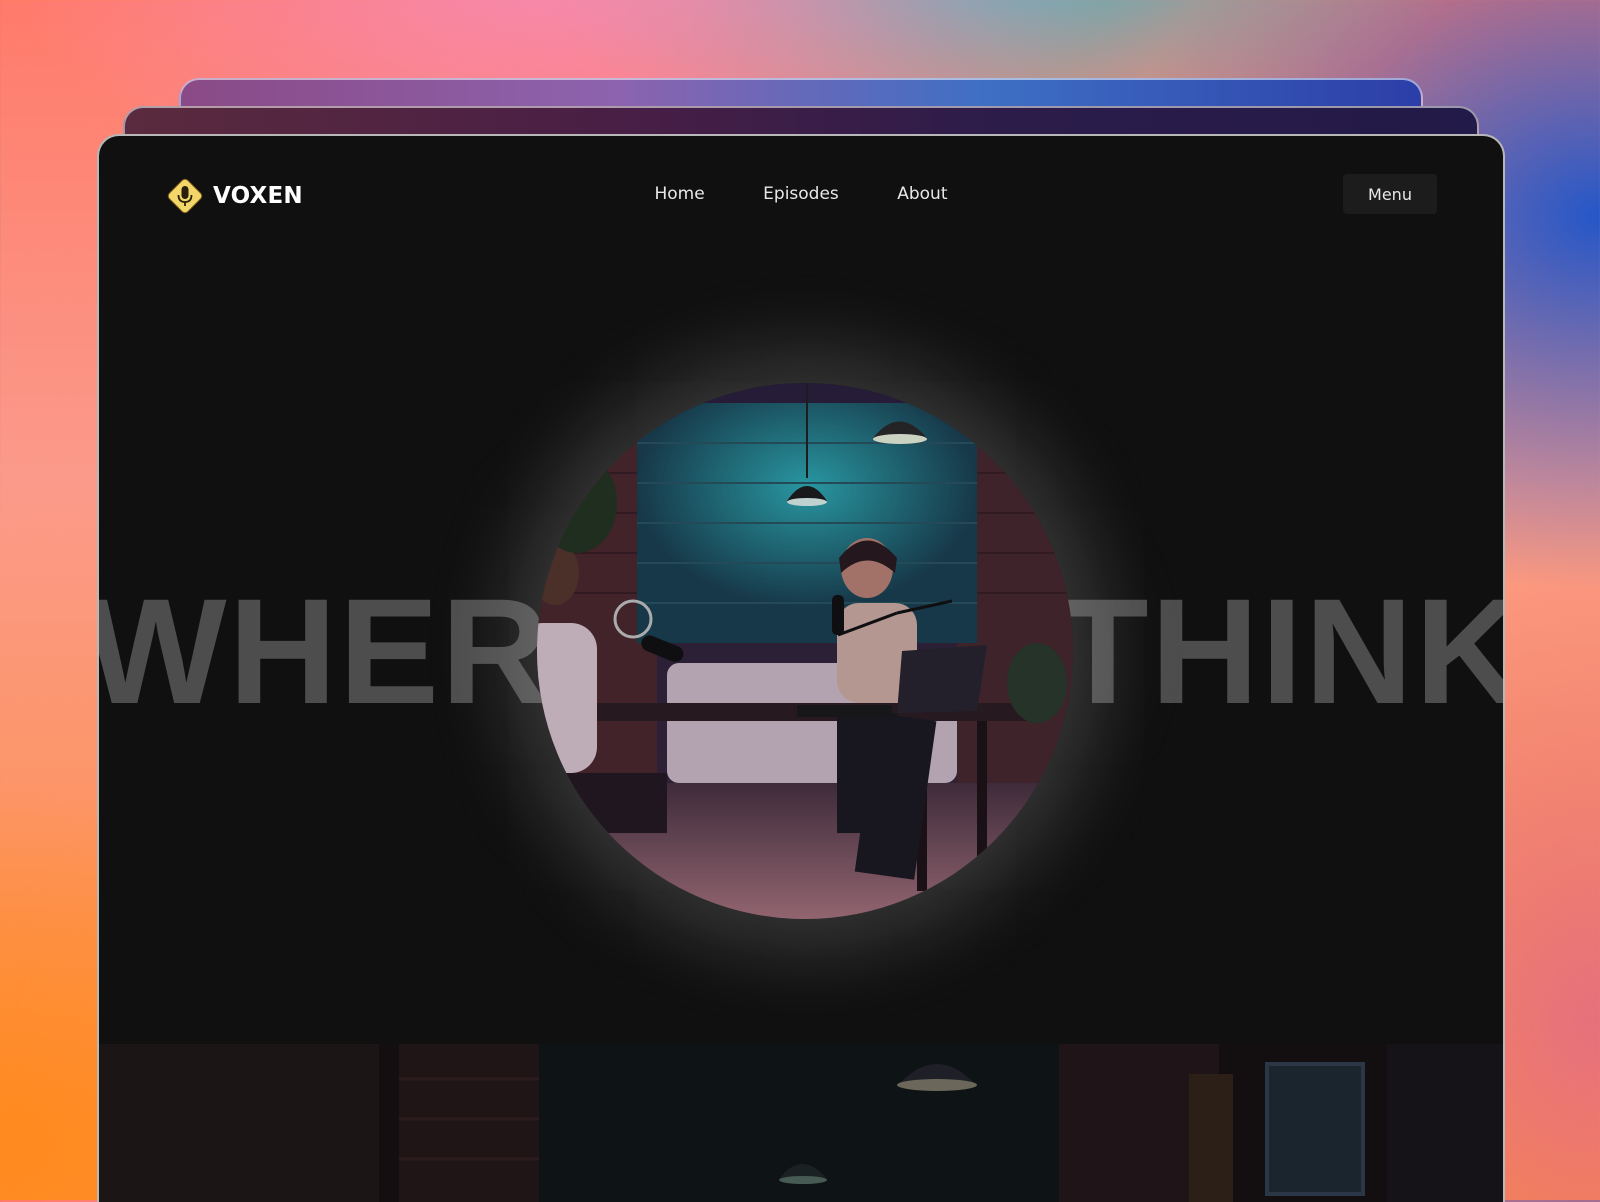 This screenshot has width=1600, height=1202. I want to click on nav-links: Home Episodes About, so click(801, 194).